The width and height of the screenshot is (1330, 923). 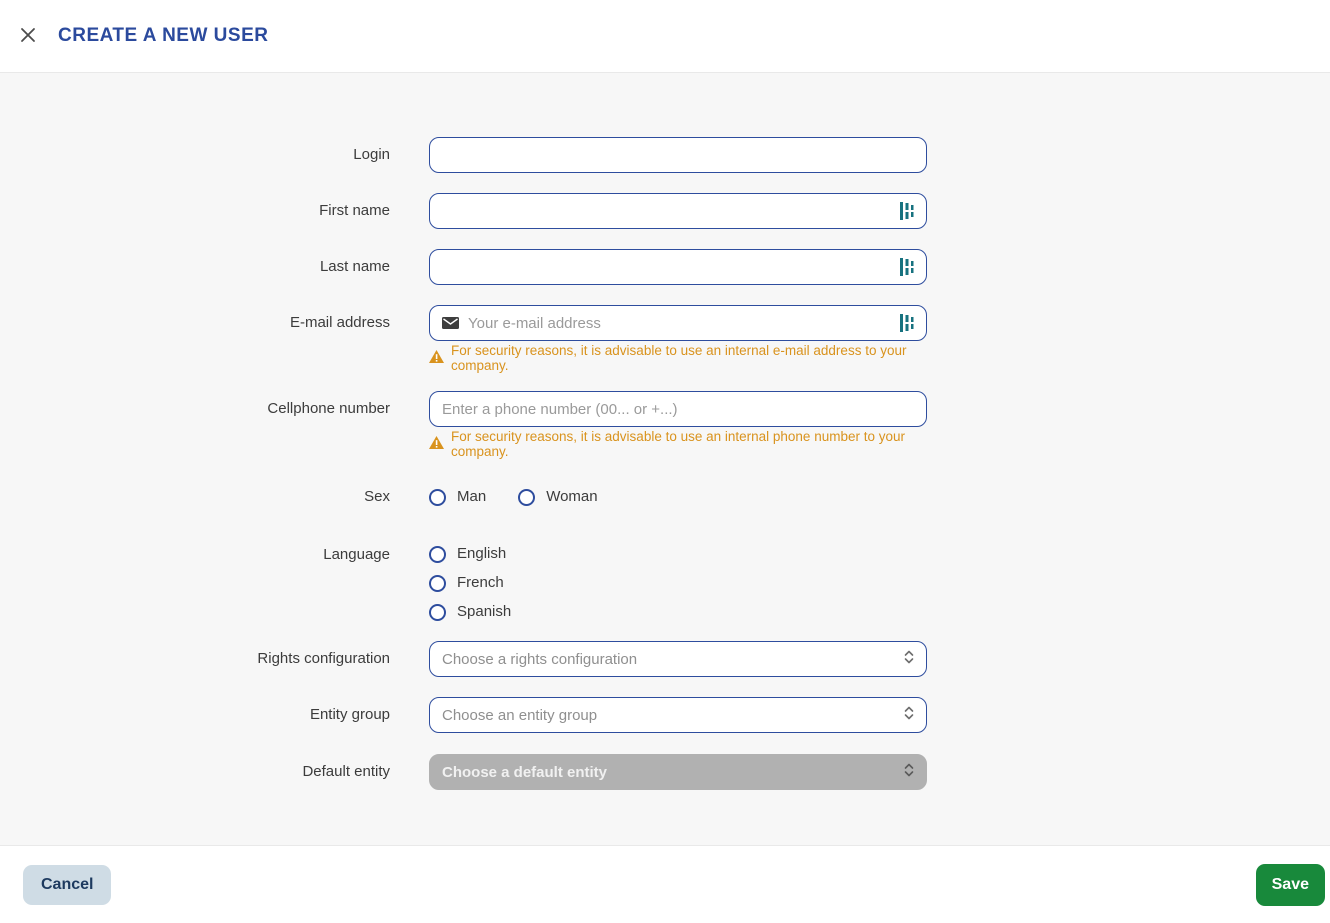 What do you see at coordinates (540, 659) in the screenshot?
I see `rights-configuration-placeholder: Choose a rights configuration` at bounding box center [540, 659].